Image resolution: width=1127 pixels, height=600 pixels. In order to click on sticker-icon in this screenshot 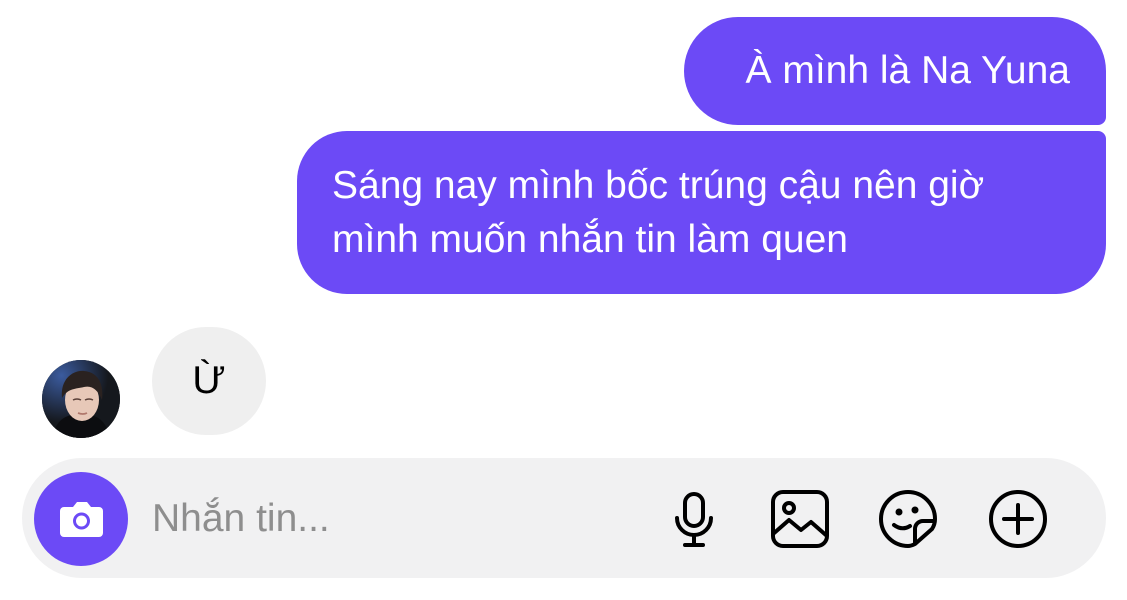, I will do `click(908, 519)`.